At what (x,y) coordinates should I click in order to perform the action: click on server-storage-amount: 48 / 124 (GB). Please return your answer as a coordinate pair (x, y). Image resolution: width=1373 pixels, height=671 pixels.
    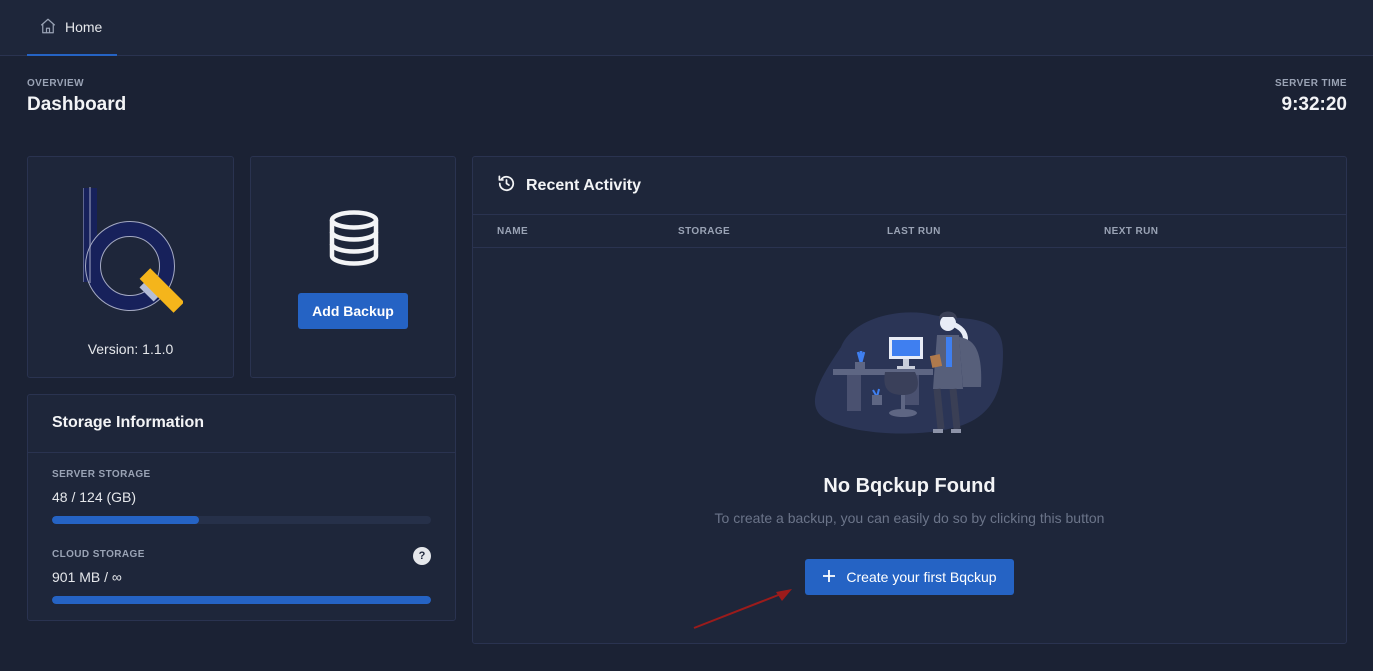
    Looking at the image, I should click on (94, 497).